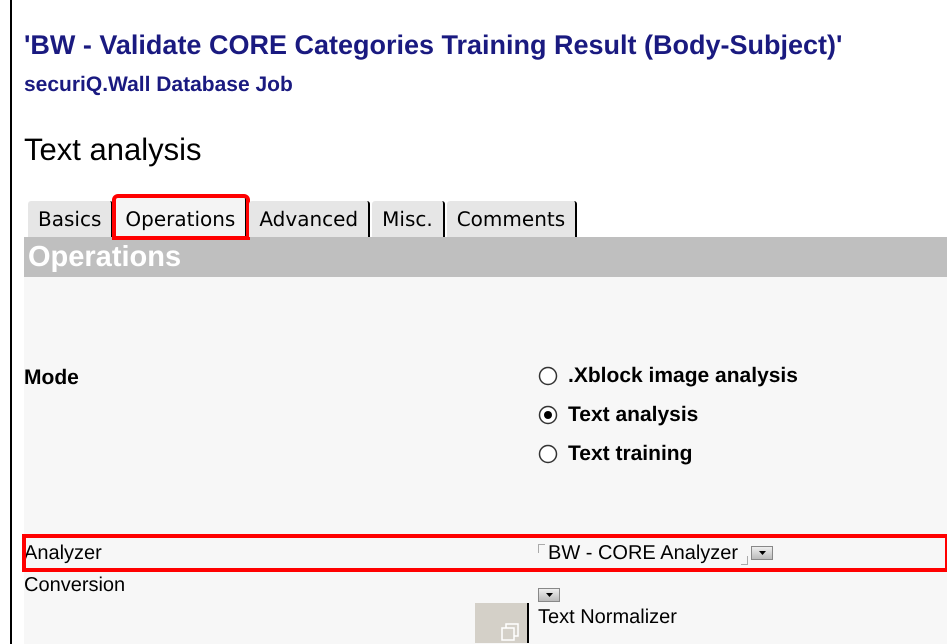  Describe the element at coordinates (63, 553) in the screenshot. I see `analyzer-label: Analyzer` at that location.